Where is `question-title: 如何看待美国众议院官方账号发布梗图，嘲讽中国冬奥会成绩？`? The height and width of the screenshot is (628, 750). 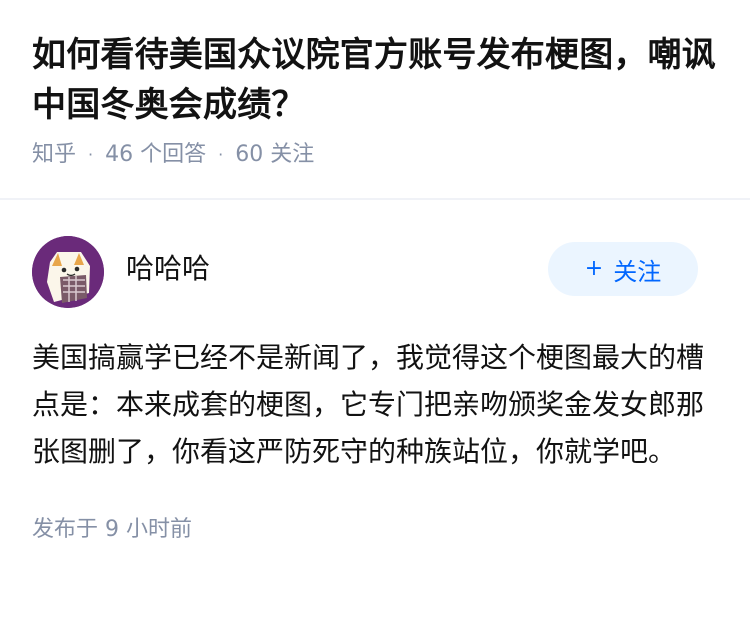
question-title: 如何看待美国众议院官方账号发布梗图，嘲讽中国冬奥会成绩？ is located at coordinates (377, 80).